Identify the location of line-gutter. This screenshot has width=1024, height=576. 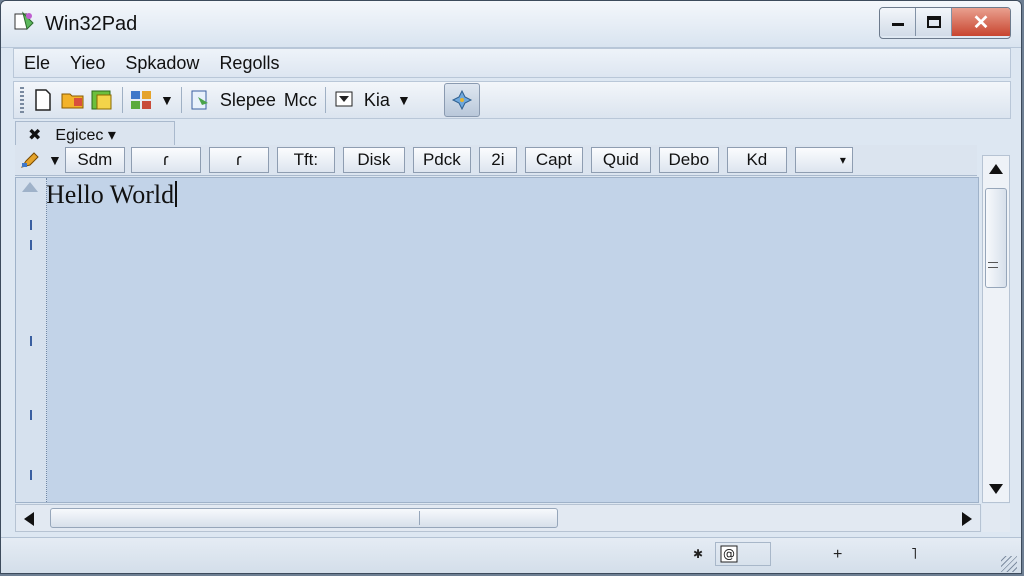
(31, 340).